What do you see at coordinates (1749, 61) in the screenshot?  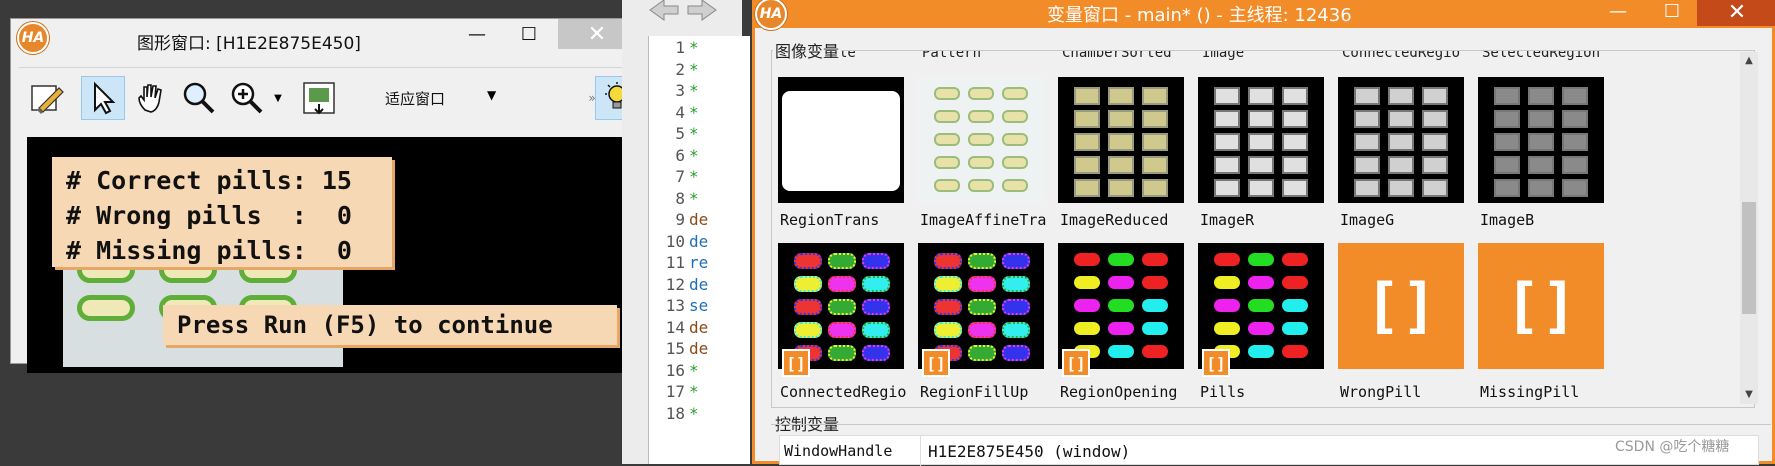 I see `scroll-up-icon: ▲` at bounding box center [1749, 61].